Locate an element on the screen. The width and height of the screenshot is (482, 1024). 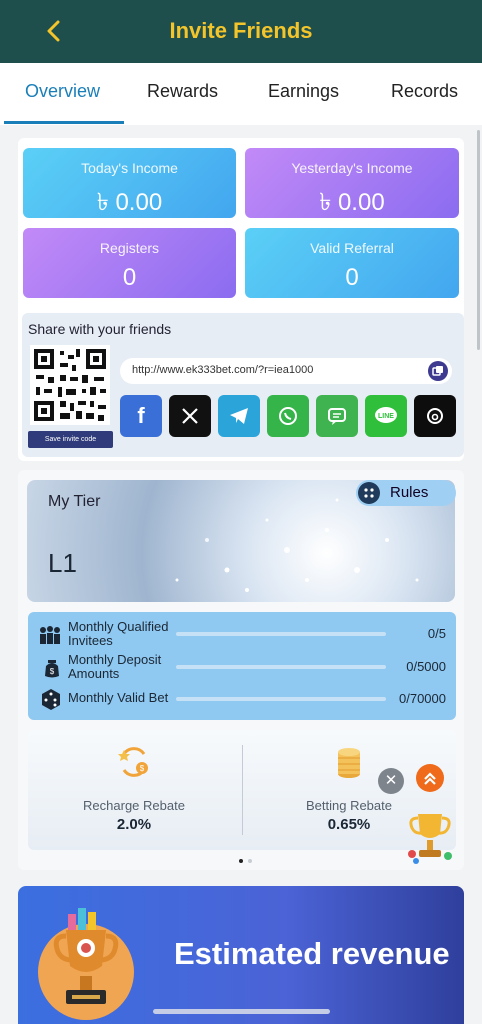
coins-icon is located at coordinates (349, 762).